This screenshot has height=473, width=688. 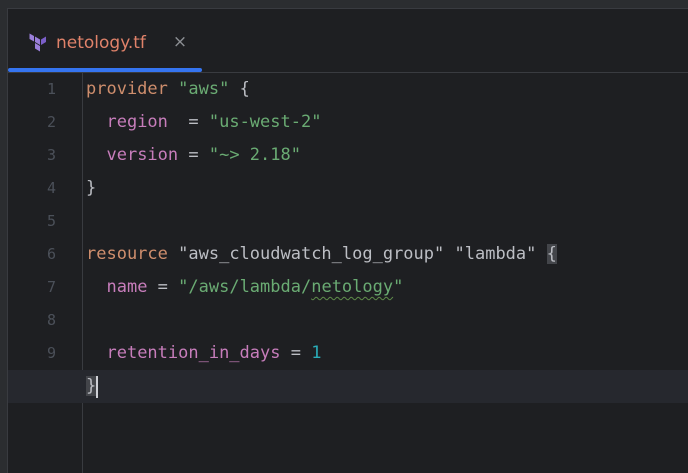 What do you see at coordinates (51, 353) in the screenshot?
I see `line-number: 9` at bounding box center [51, 353].